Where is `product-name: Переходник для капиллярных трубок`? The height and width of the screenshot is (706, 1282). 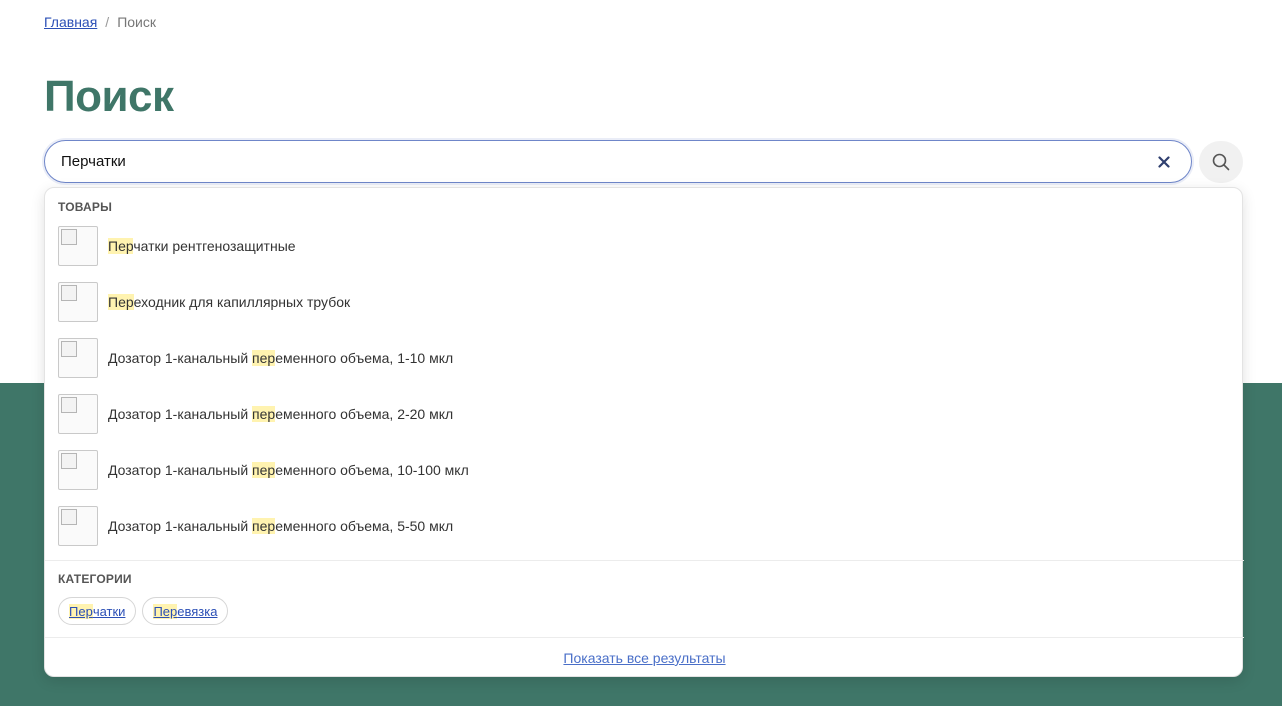
product-name: Переходник для капиллярных трубок is located at coordinates (229, 302).